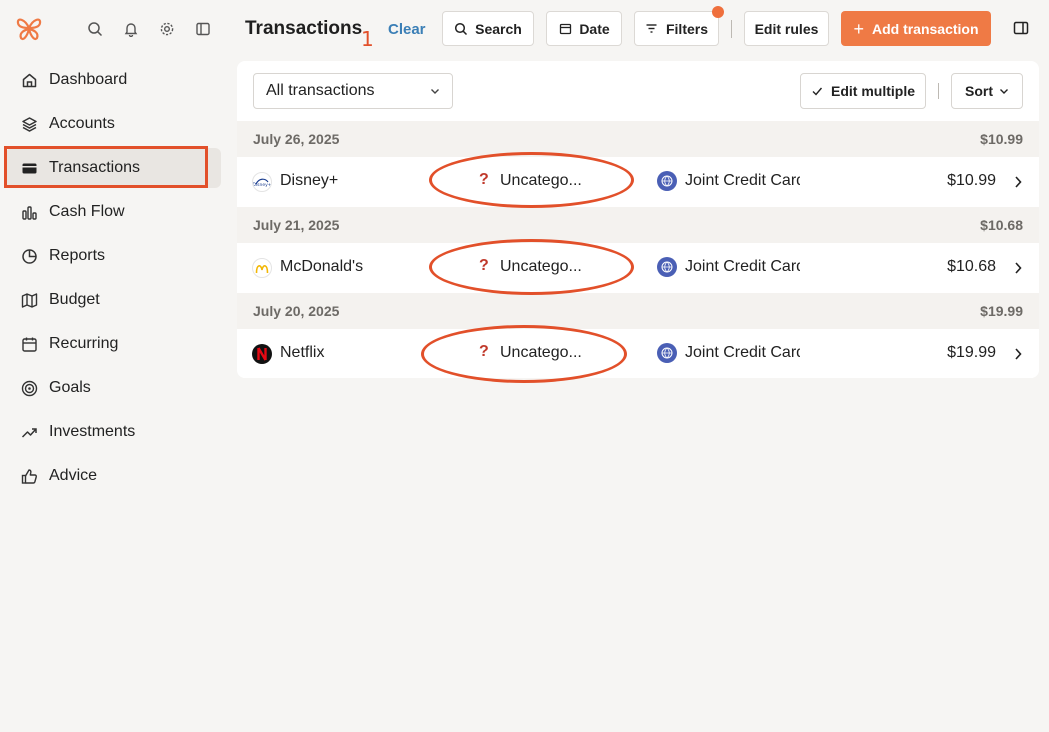 The width and height of the screenshot is (1049, 732). What do you see at coordinates (82, 123) in the screenshot?
I see `sidebar-item-label: Accounts` at bounding box center [82, 123].